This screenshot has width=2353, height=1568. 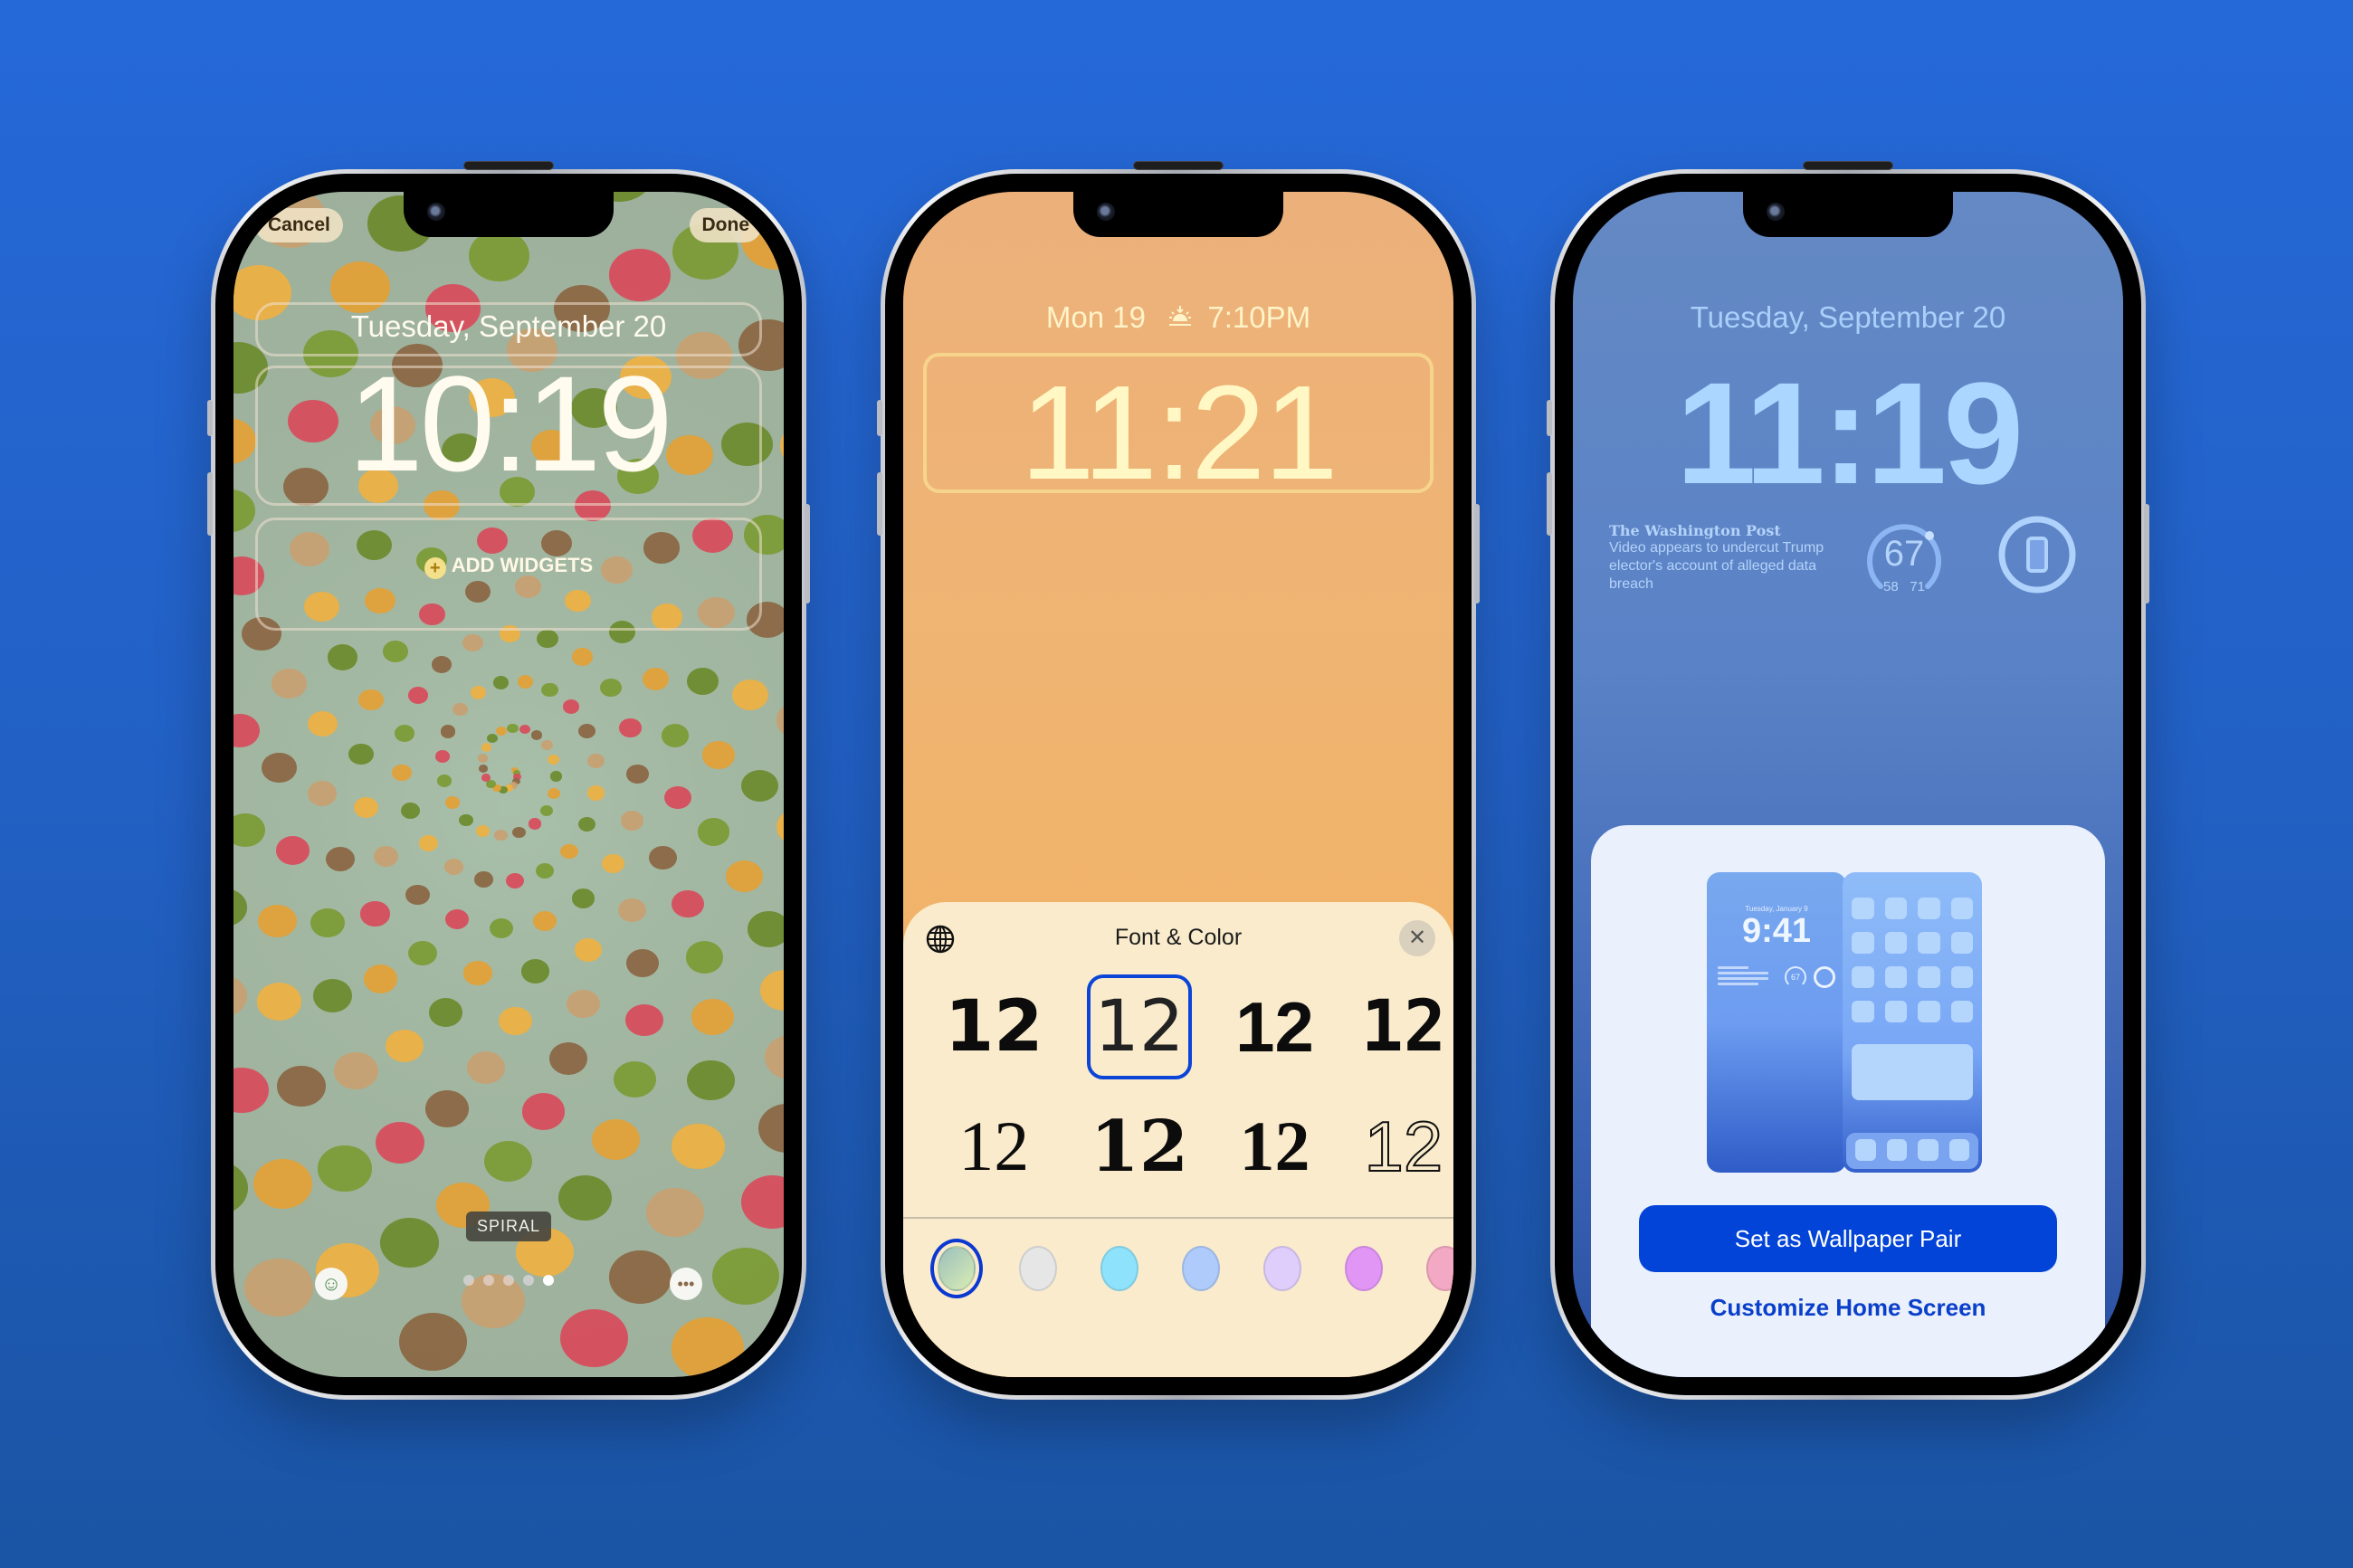 What do you see at coordinates (1848, 1238) in the screenshot?
I see `set-wallpaper-pair-button: Set as Wallpaper Pair` at bounding box center [1848, 1238].